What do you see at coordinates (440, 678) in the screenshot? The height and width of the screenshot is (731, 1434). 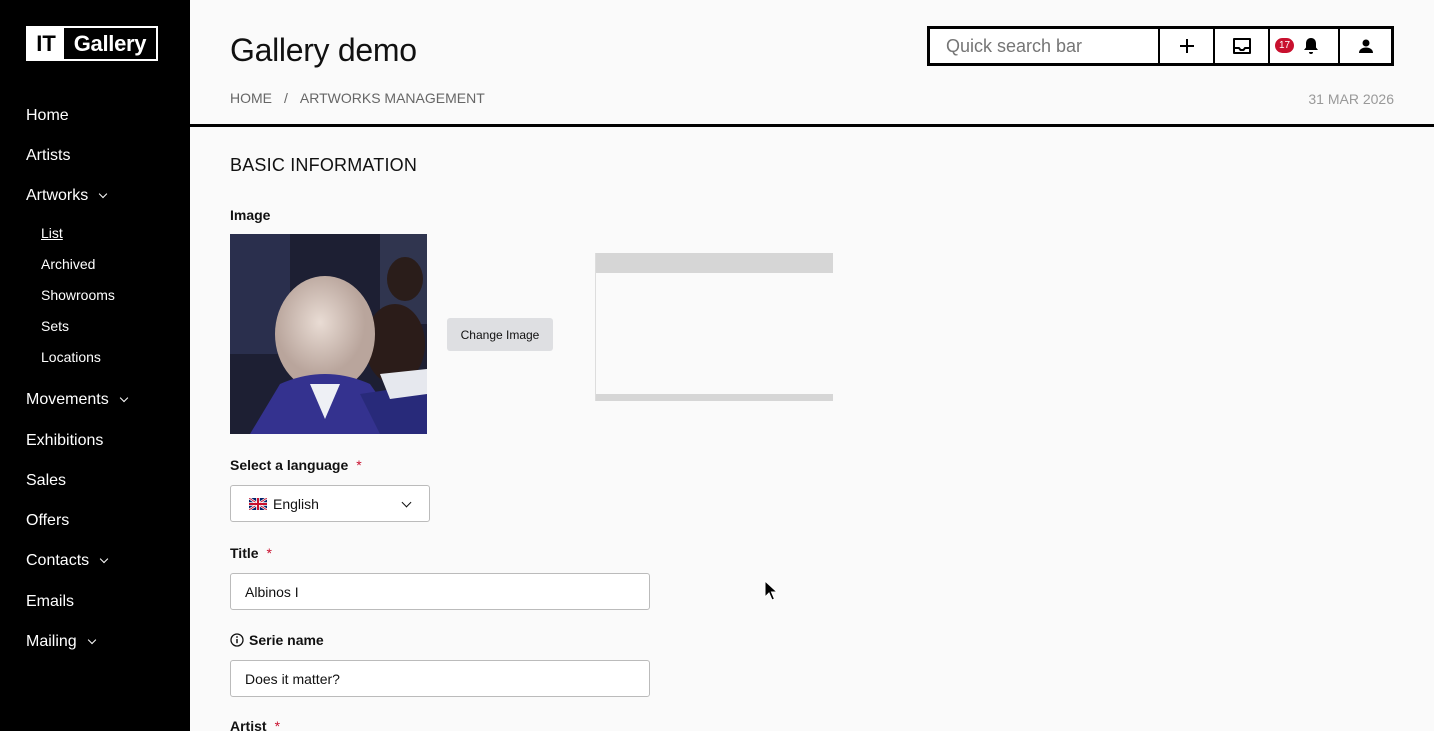 I see `serie-name-field: Does it matter?` at bounding box center [440, 678].